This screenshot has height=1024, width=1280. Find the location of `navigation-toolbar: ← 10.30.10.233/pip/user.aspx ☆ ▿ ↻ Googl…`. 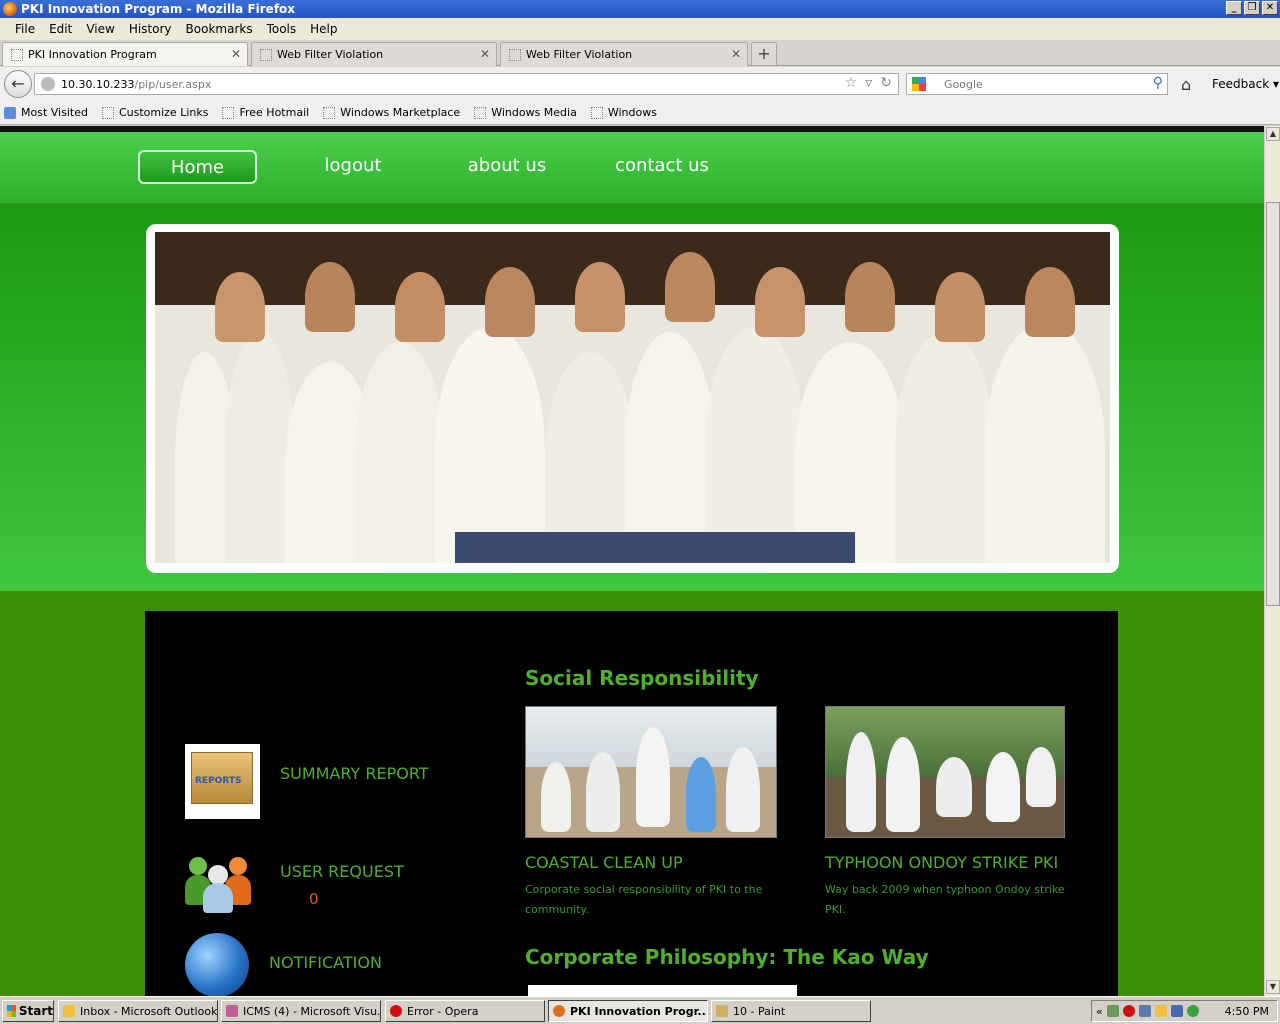

navigation-toolbar: ← 10.30.10.233/pip/user.aspx ☆ ▿ ↻ Googl… is located at coordinates (640, 84).